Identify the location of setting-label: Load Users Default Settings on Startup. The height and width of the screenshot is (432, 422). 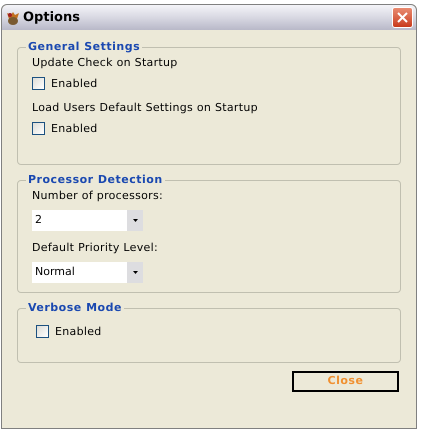
(145, 107).